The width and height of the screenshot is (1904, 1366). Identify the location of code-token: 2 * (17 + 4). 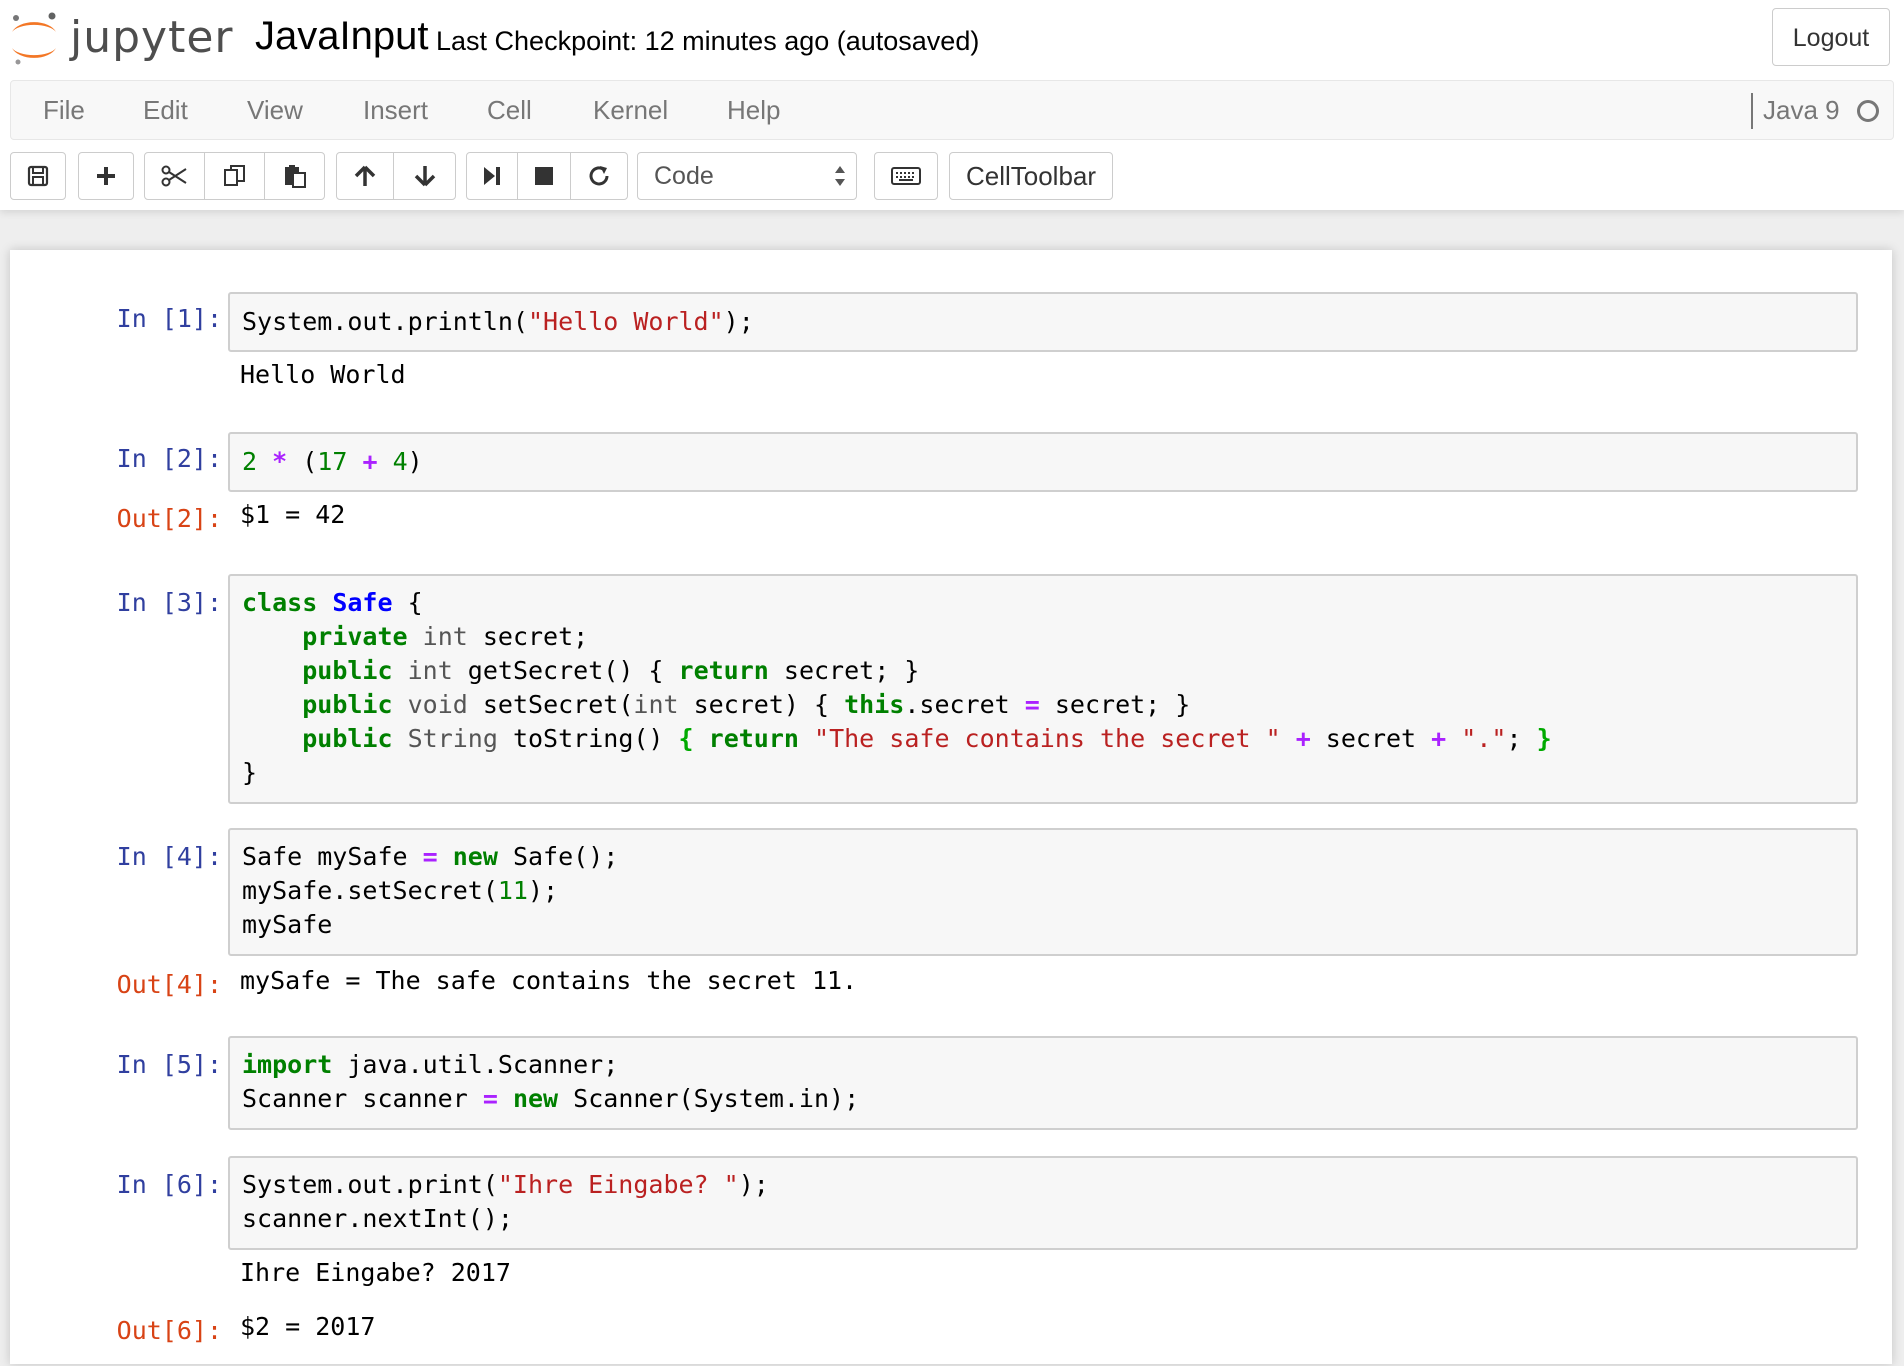
(332, 461).